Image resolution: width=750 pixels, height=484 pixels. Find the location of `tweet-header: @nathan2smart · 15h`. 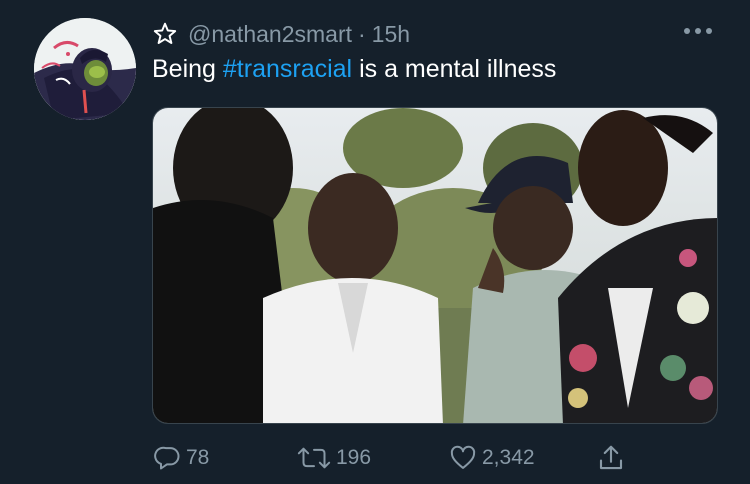

tweet-header: @nathan2smart · 15h is located at coordinates (281, 34).